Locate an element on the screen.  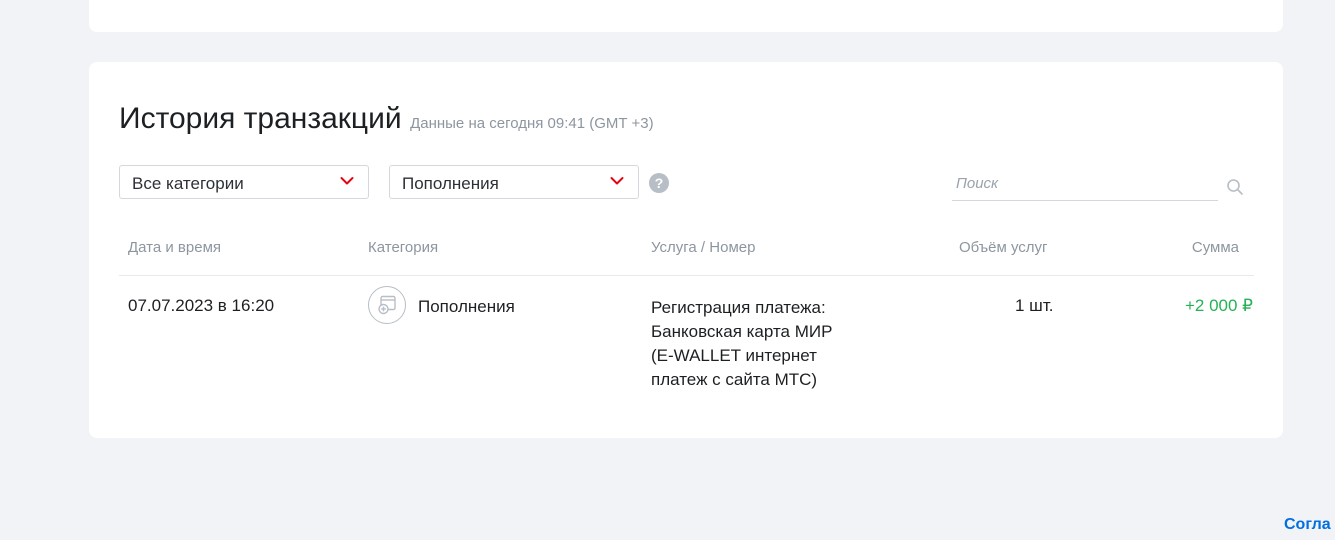
column-header-volume: Объём услуг is located at coordinates (1003, 247).